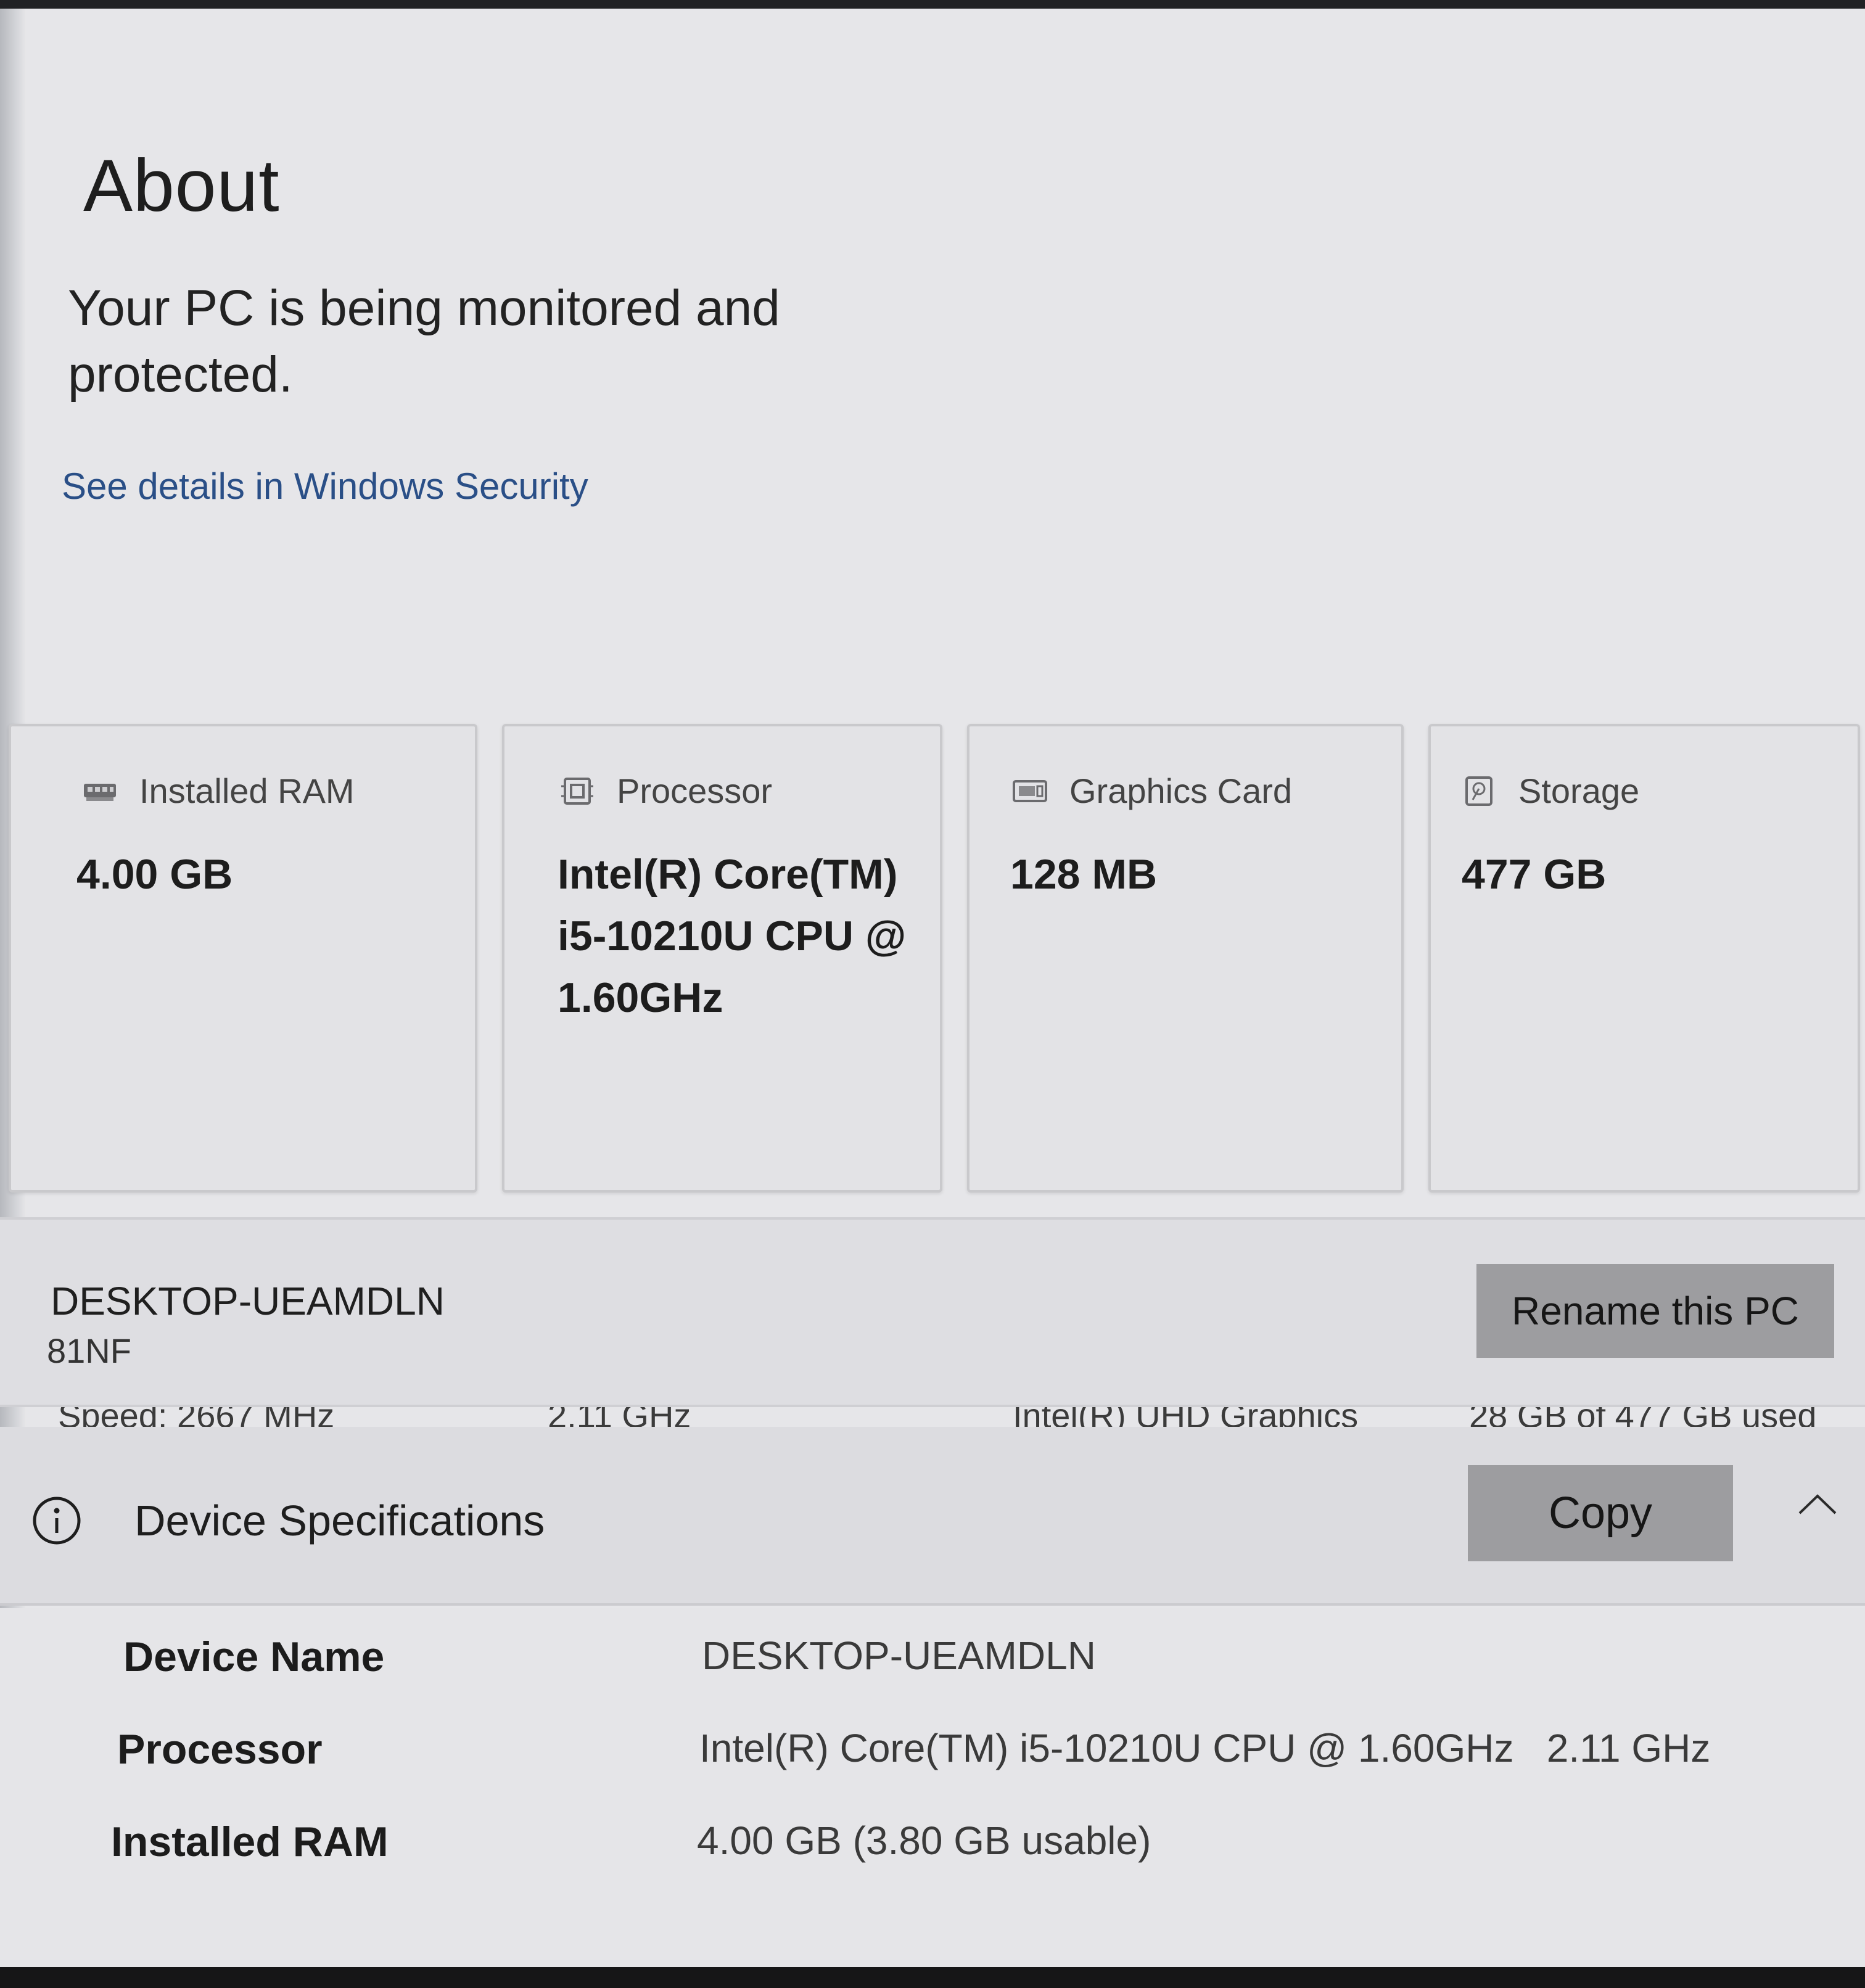 This screenshot has height=1988, width=1865. What do you see at coordinates (1534, 874) in the screenshot?
I see `card-value: 477 GB` at bounding box center [1534, 874].